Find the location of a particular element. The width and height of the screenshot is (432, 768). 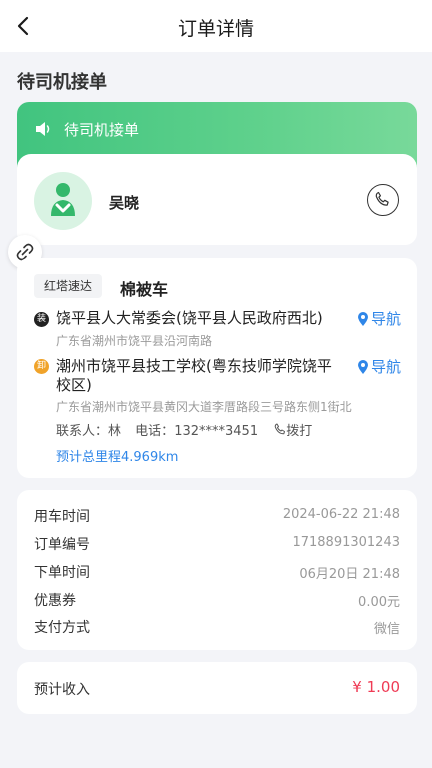

load-point-icon: 装 is located at coordinates (41, 319).